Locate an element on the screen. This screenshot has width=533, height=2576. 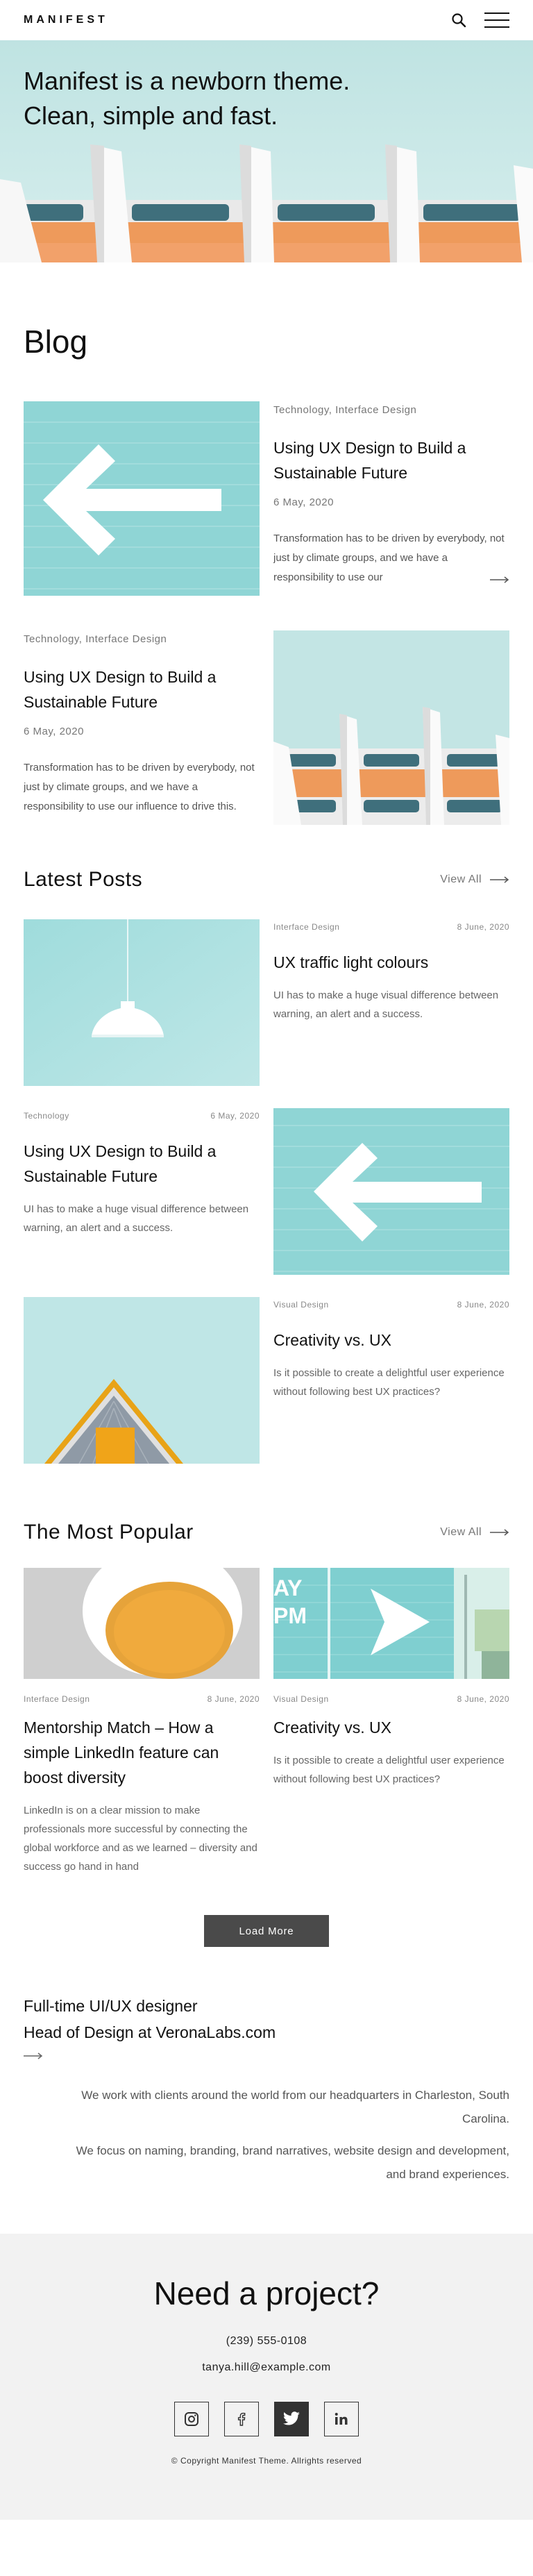
site-logo: MANIFEST is located at coordinates (66, 20).